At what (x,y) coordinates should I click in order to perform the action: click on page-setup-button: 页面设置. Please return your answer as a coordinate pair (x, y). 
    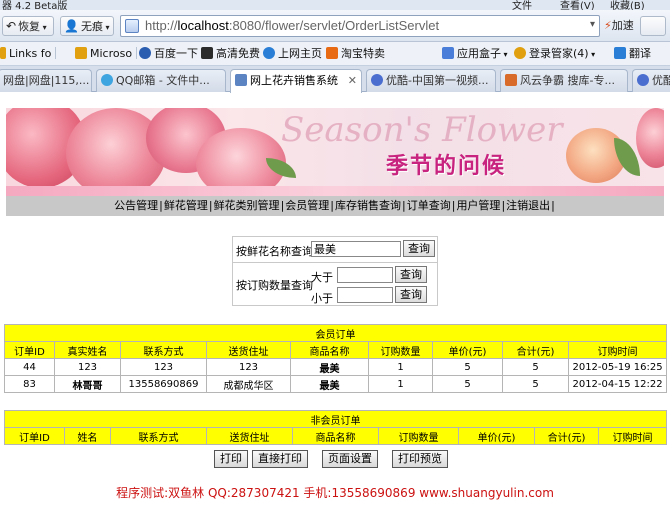
    Looking at the image, I should click on (350, 459).